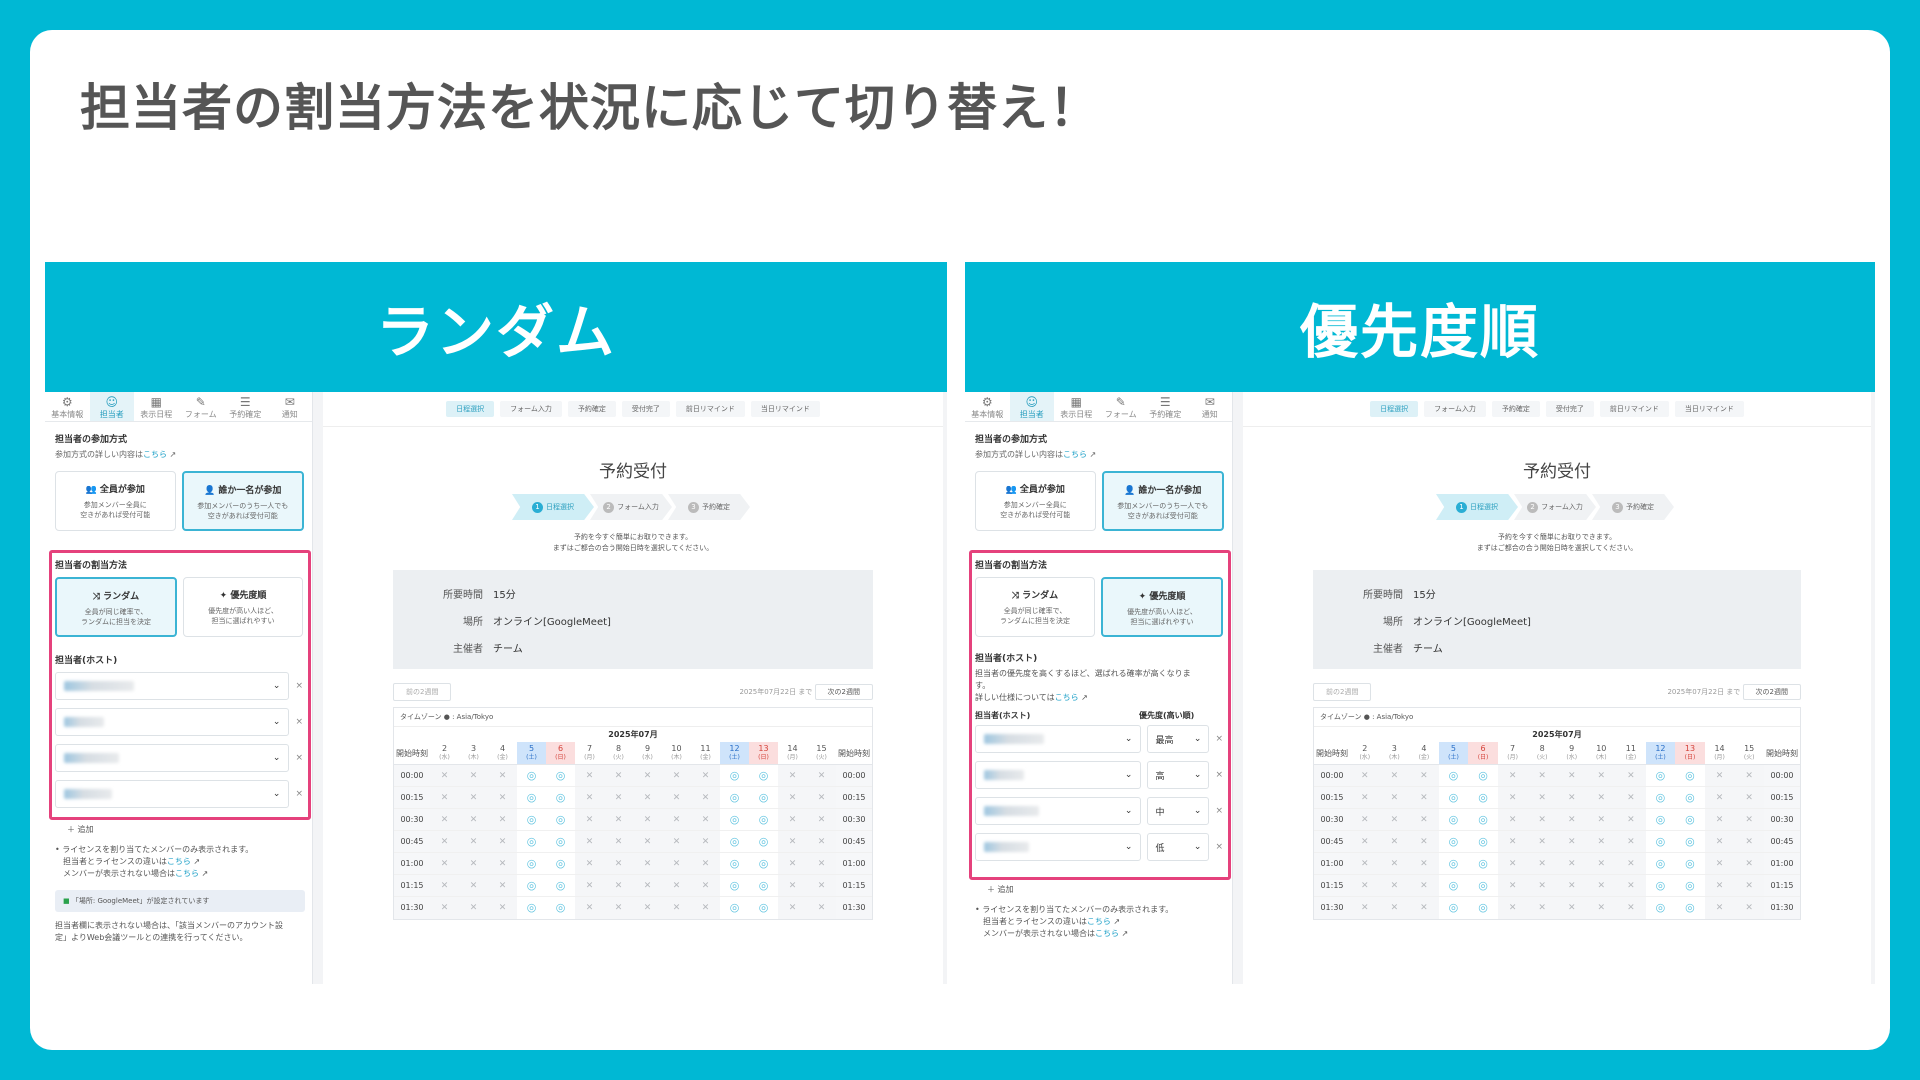 The height and width of the screenshot is (1080, 1920). What do you see at coordinates (245, 406) in the screenshot?
I see `tab-confirm: ☰ 予約確定` at bounding box center [245, 406].